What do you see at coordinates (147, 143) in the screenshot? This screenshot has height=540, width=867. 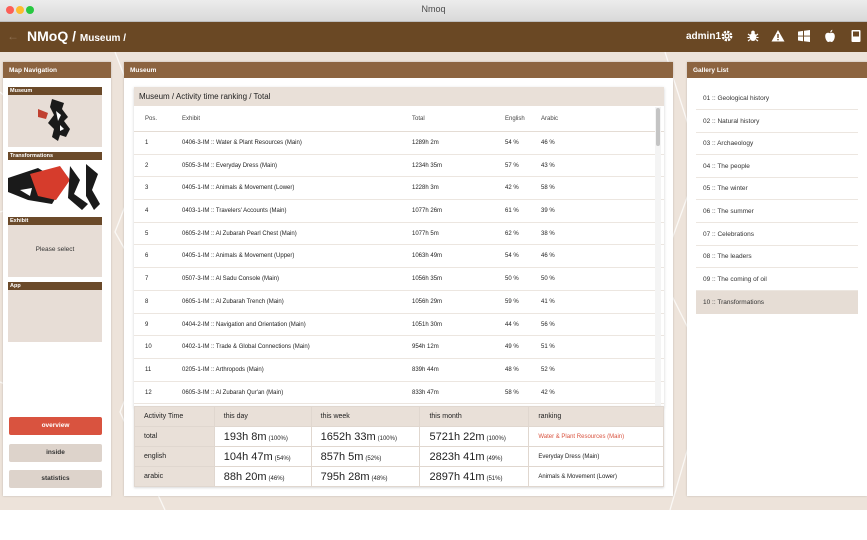 I see `cell-pos: 1` at bounding box center [147, 143].